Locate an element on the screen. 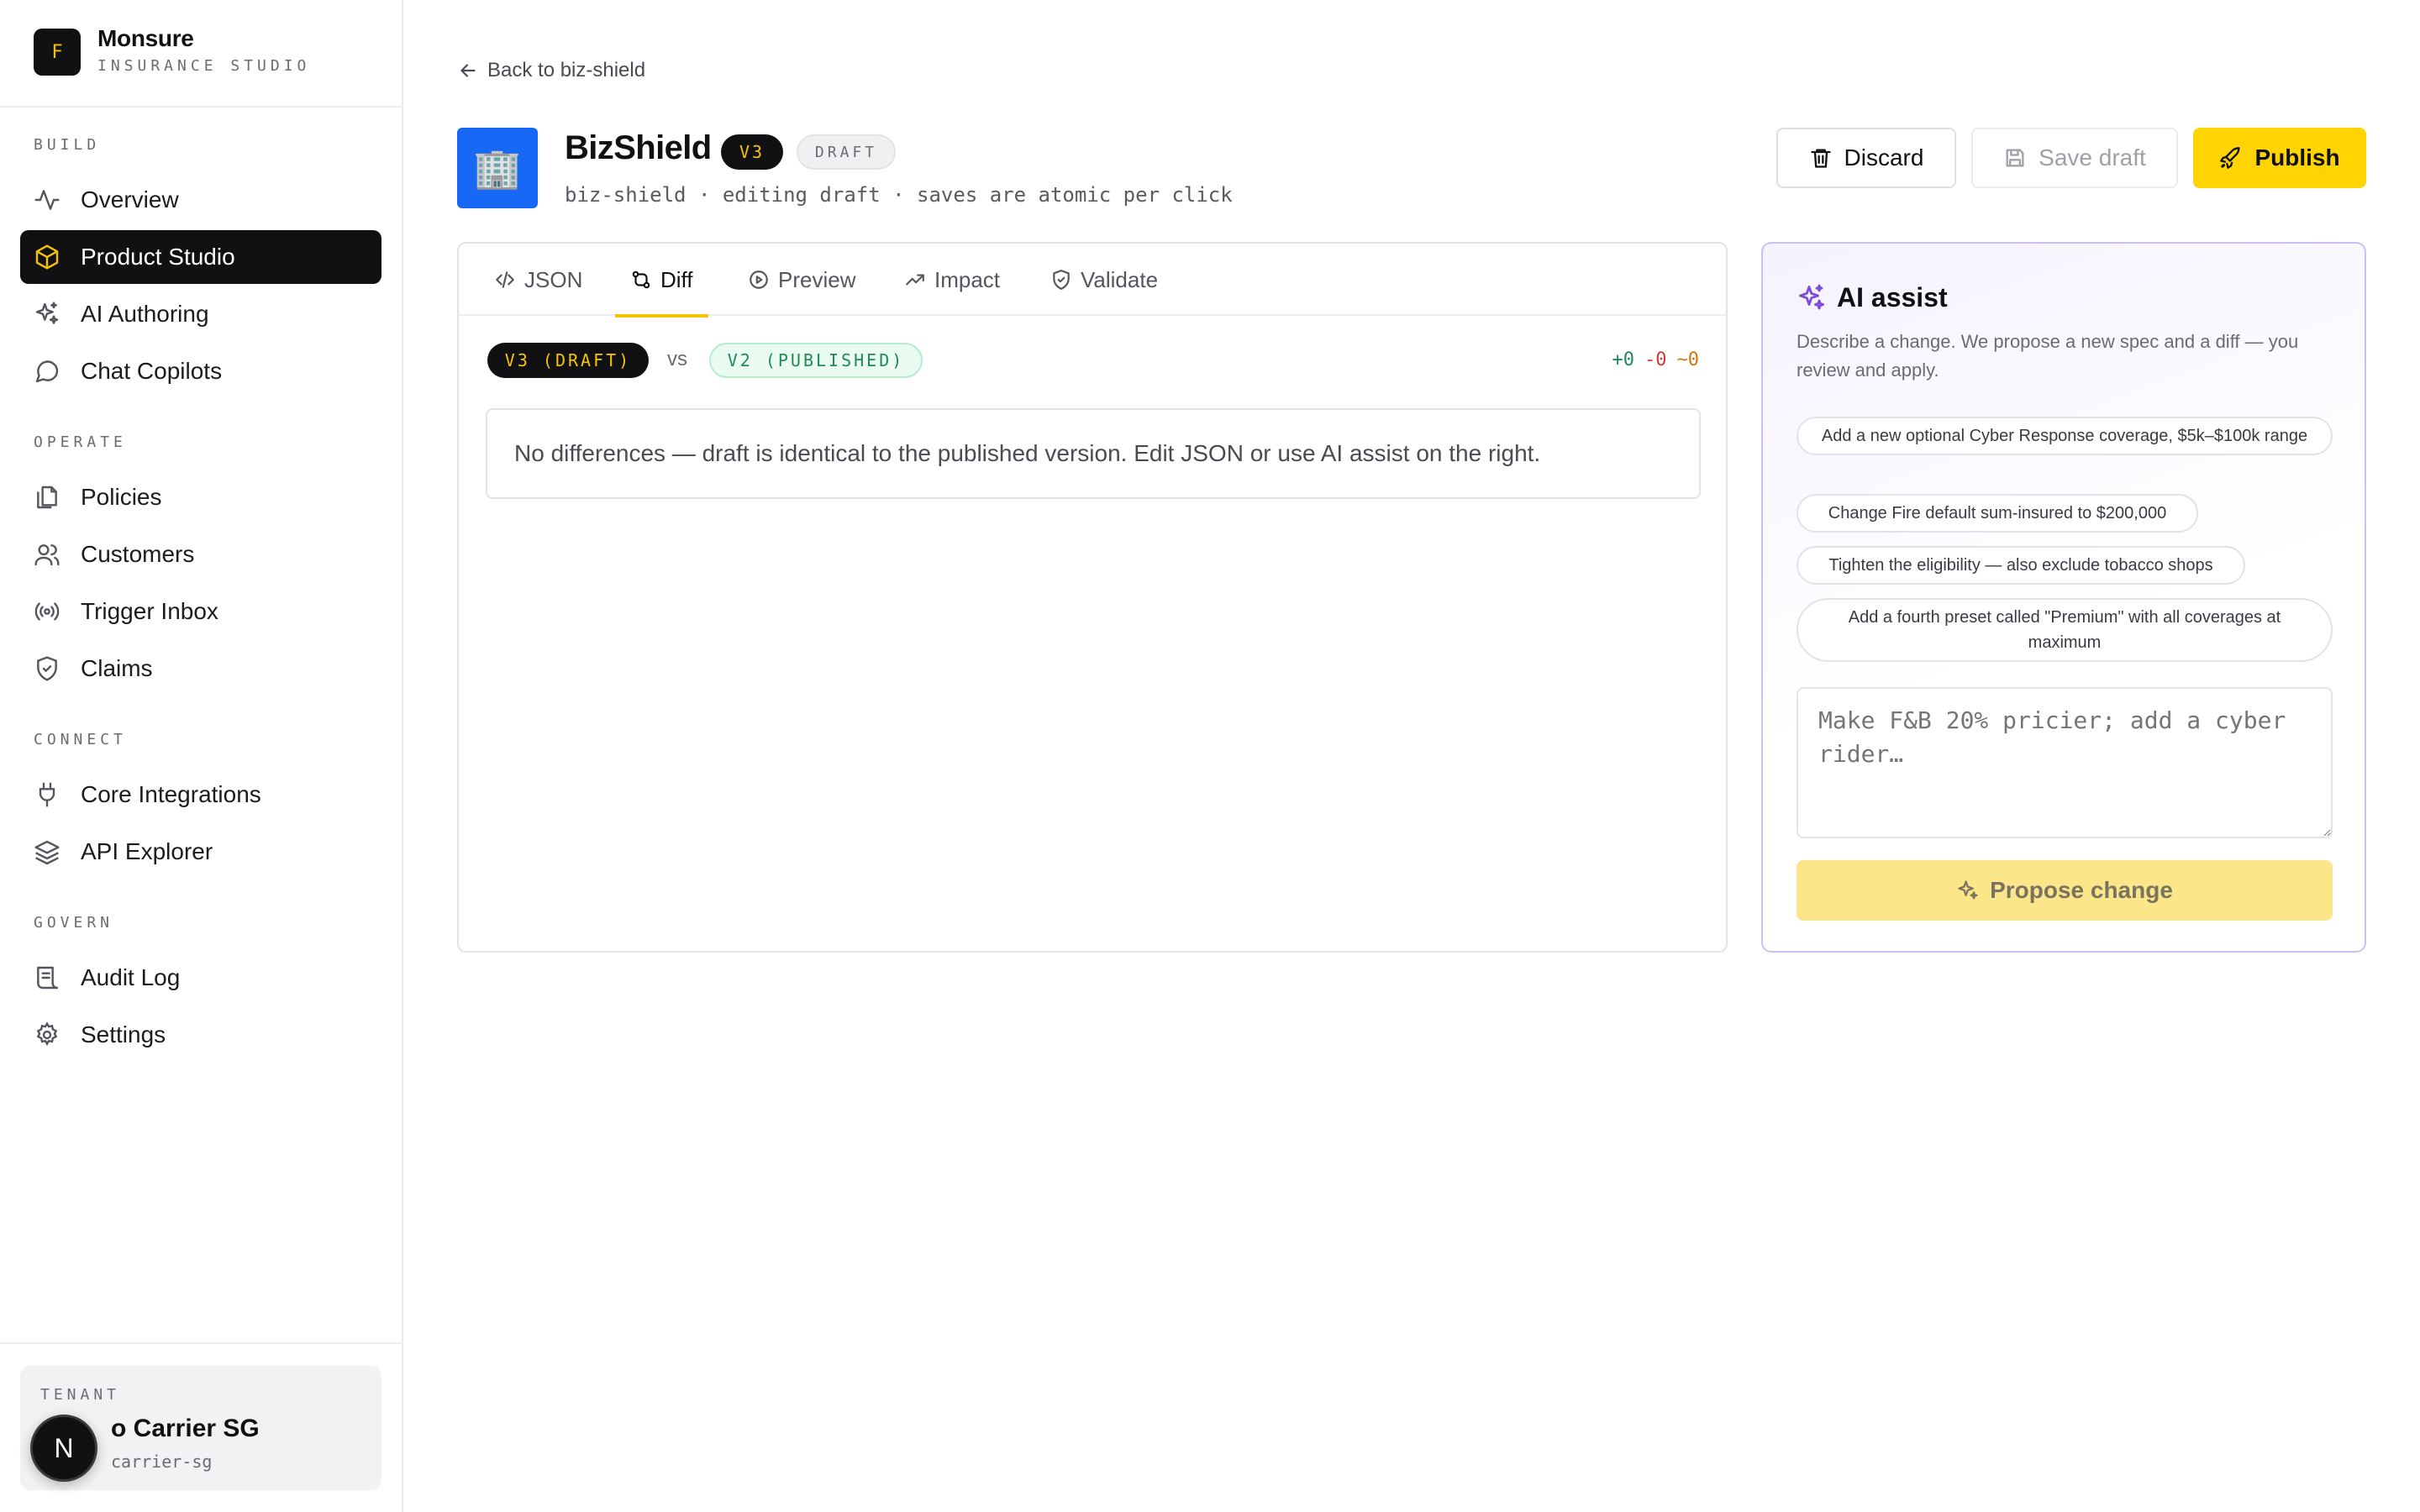 The height and width of the screenshot is (1512, 2420). sidebar-item-trigger-inbox: Trigger Inbox is located at coordinates (200, 611).